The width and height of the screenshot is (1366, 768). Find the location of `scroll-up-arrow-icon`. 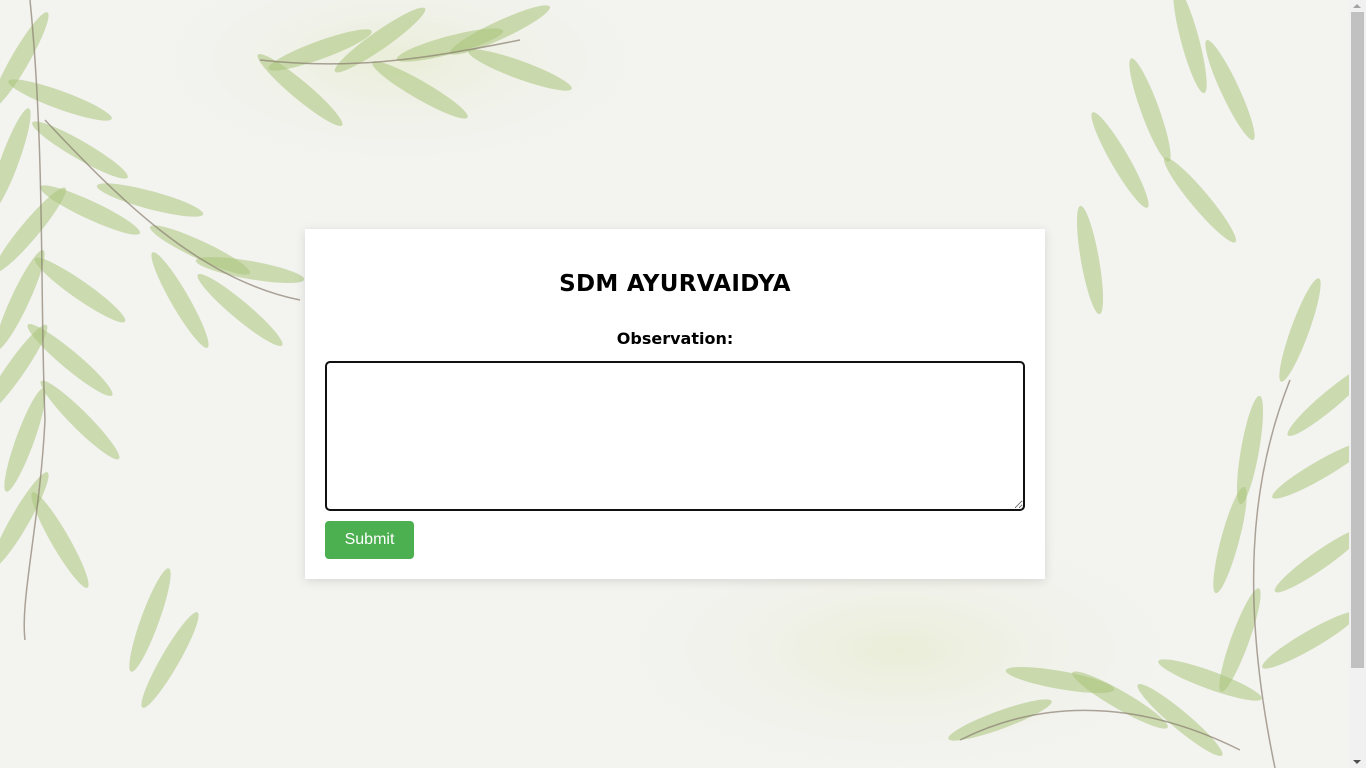

scroll-up-arrow-icon is located at coordinates (1357, 6).